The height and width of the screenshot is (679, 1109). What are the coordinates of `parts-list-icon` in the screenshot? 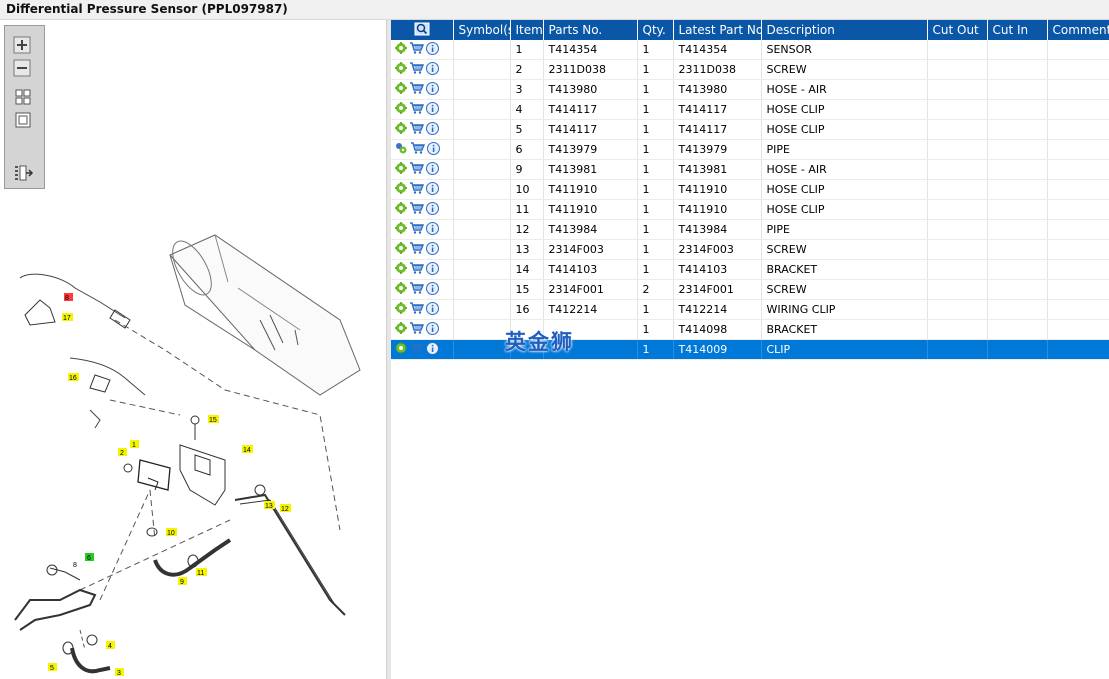 It's located at (23, 173).